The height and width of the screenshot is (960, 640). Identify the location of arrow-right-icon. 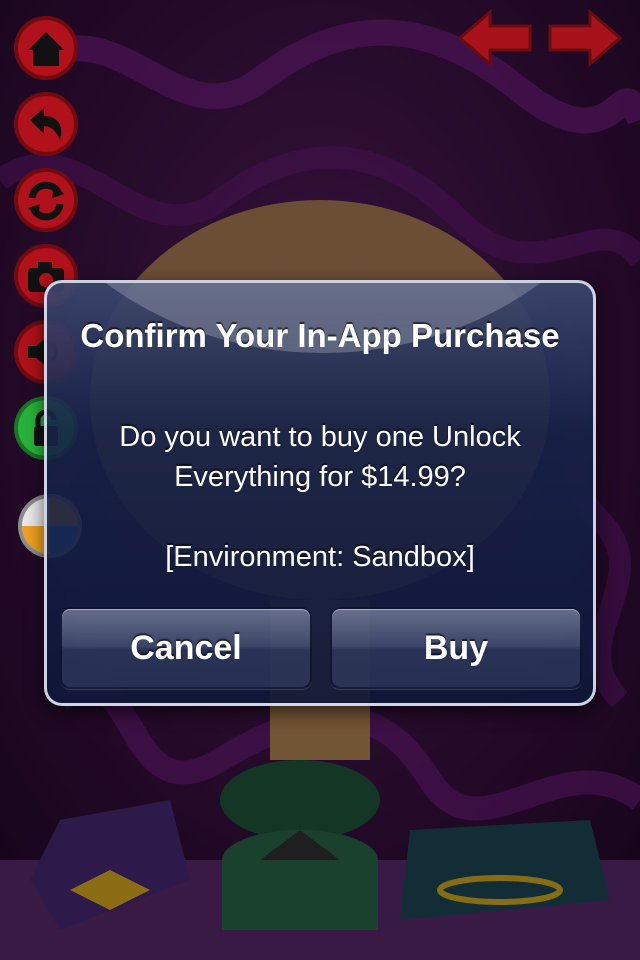
(585, 38).